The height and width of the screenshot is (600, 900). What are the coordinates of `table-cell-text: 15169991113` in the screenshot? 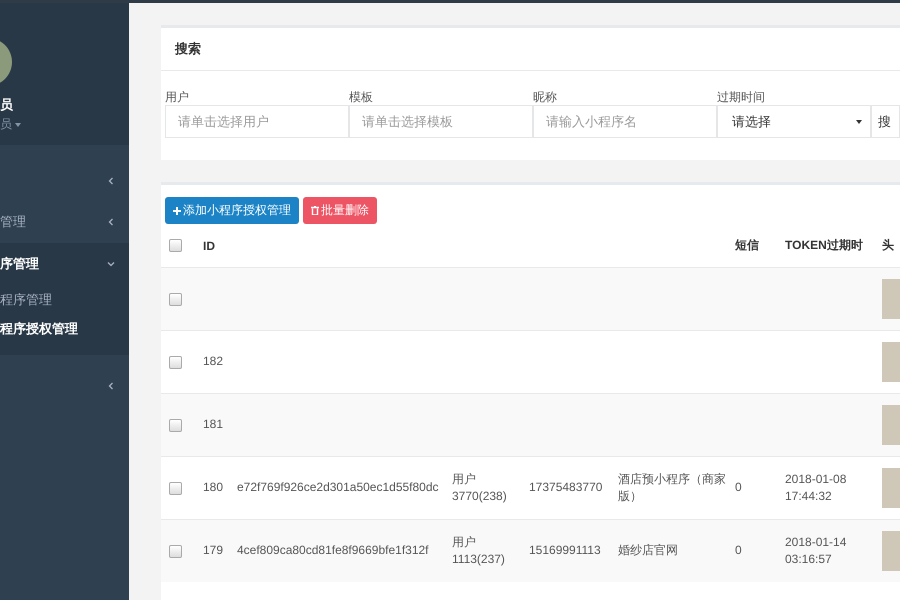 It's located at (565, 551).